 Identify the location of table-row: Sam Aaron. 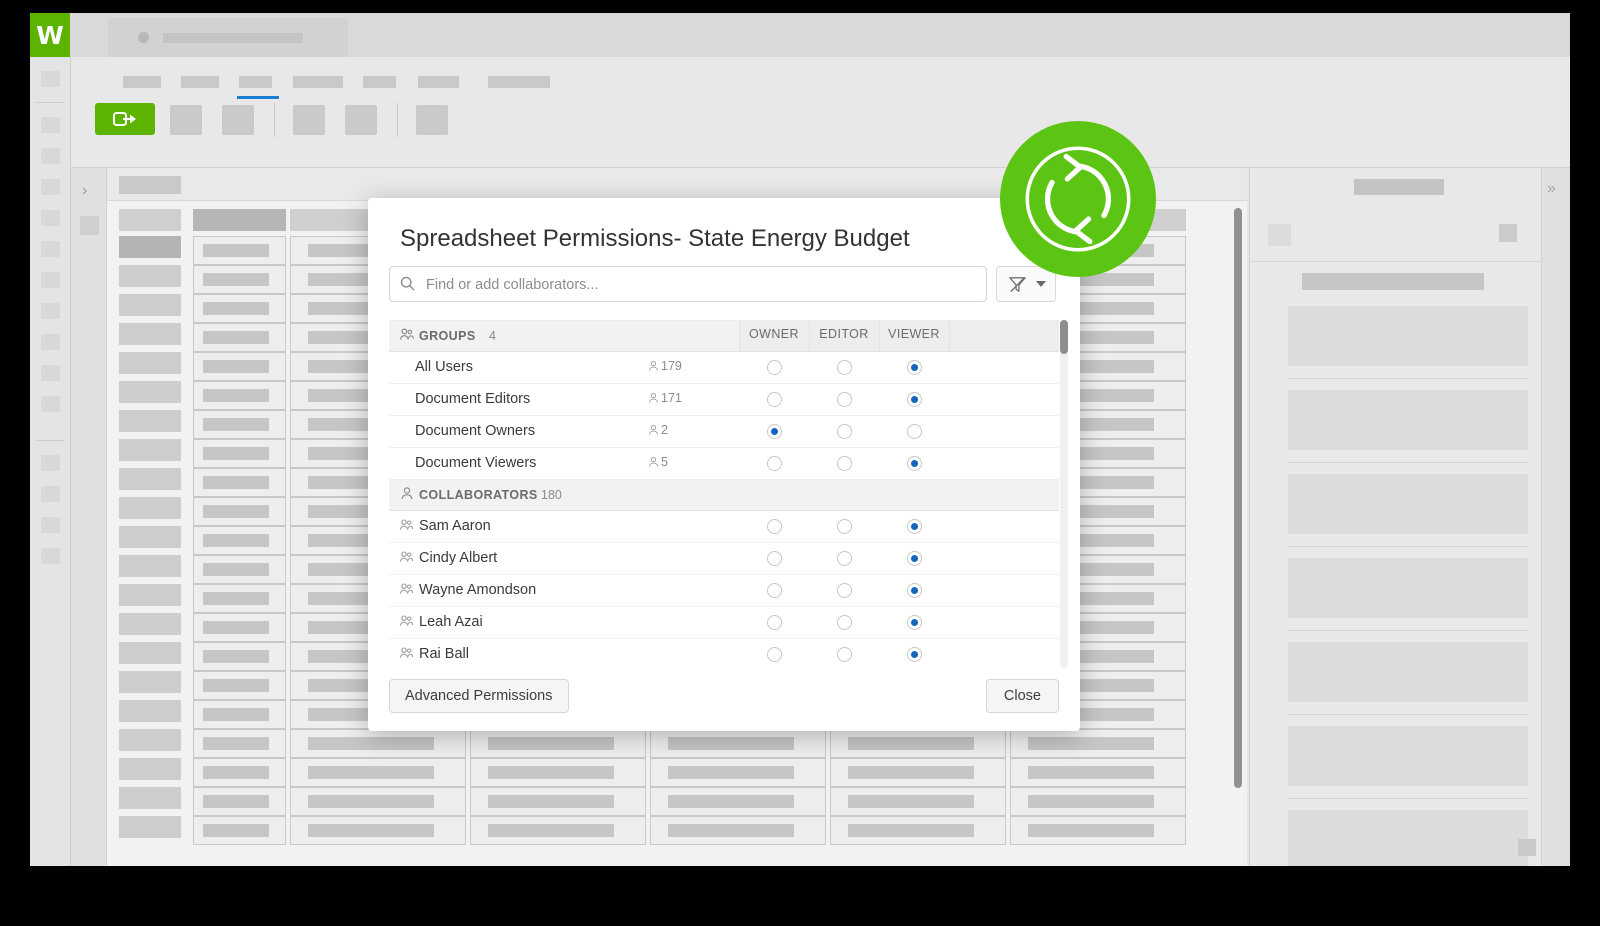
(724, 527).